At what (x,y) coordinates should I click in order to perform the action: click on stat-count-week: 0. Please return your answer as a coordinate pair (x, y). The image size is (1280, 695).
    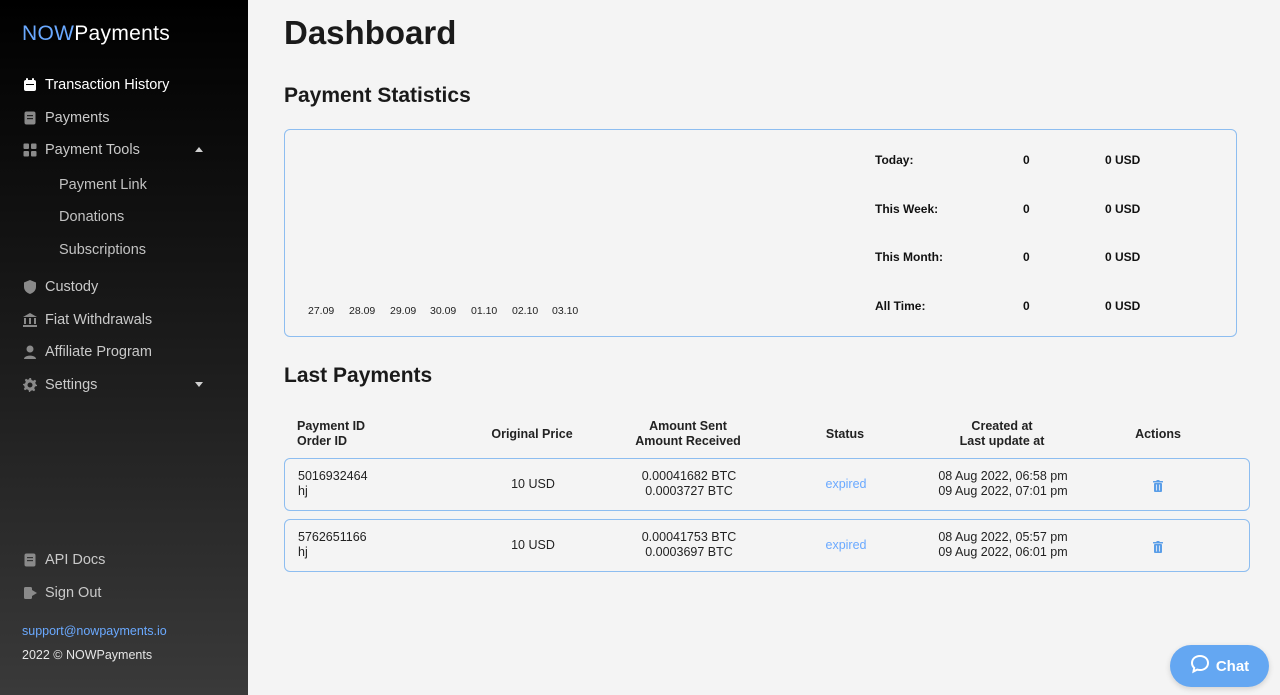
    Looking at the image, I should click on (1026, 209).